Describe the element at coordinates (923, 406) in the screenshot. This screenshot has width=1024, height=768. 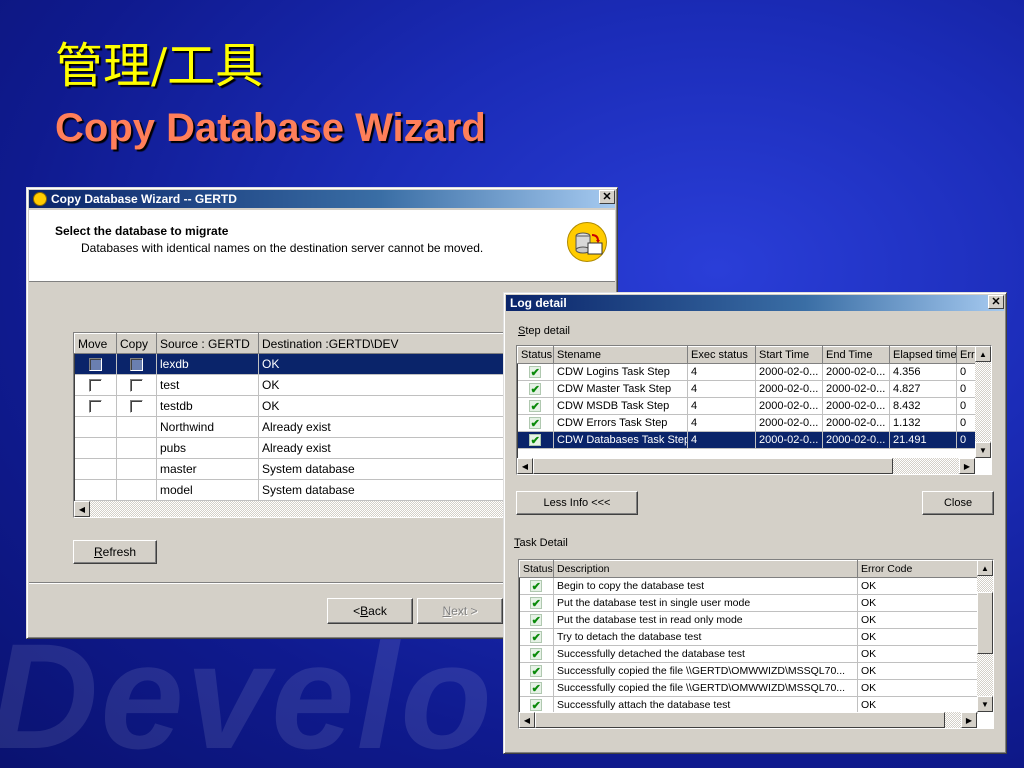
I see `elapsed-time-cell: 8.432` at that location.